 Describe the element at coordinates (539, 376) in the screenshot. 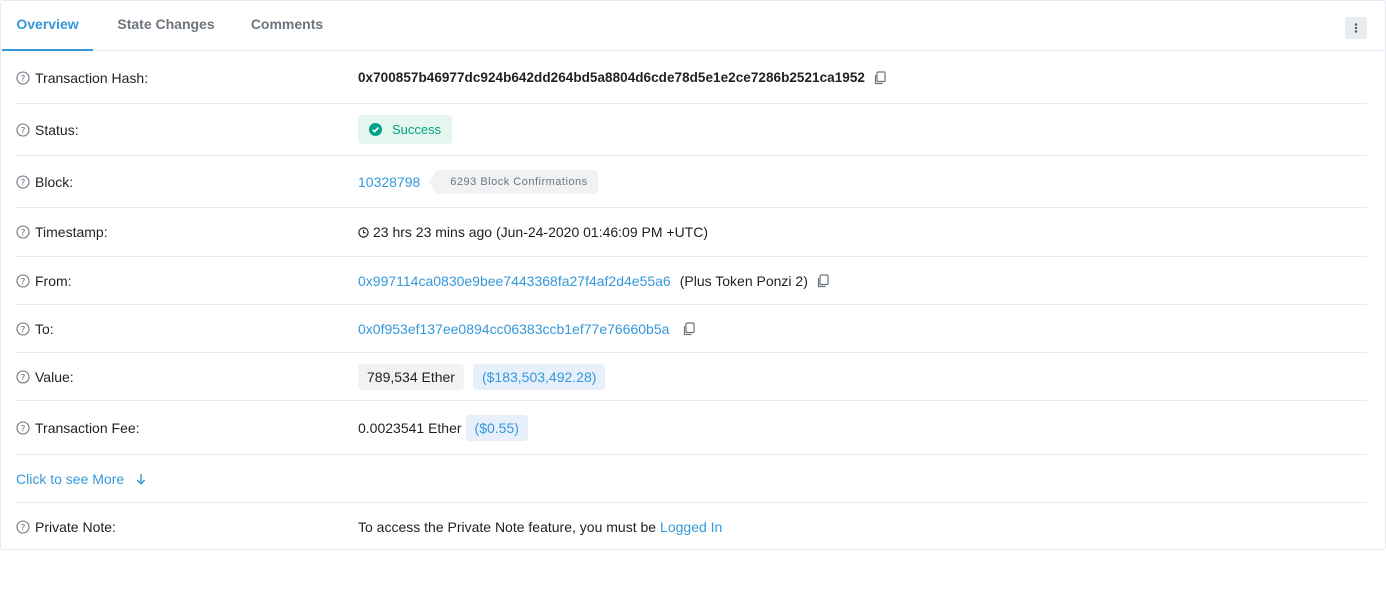

I see `value-usd-badge: ($183,503,492.28)` at that location.